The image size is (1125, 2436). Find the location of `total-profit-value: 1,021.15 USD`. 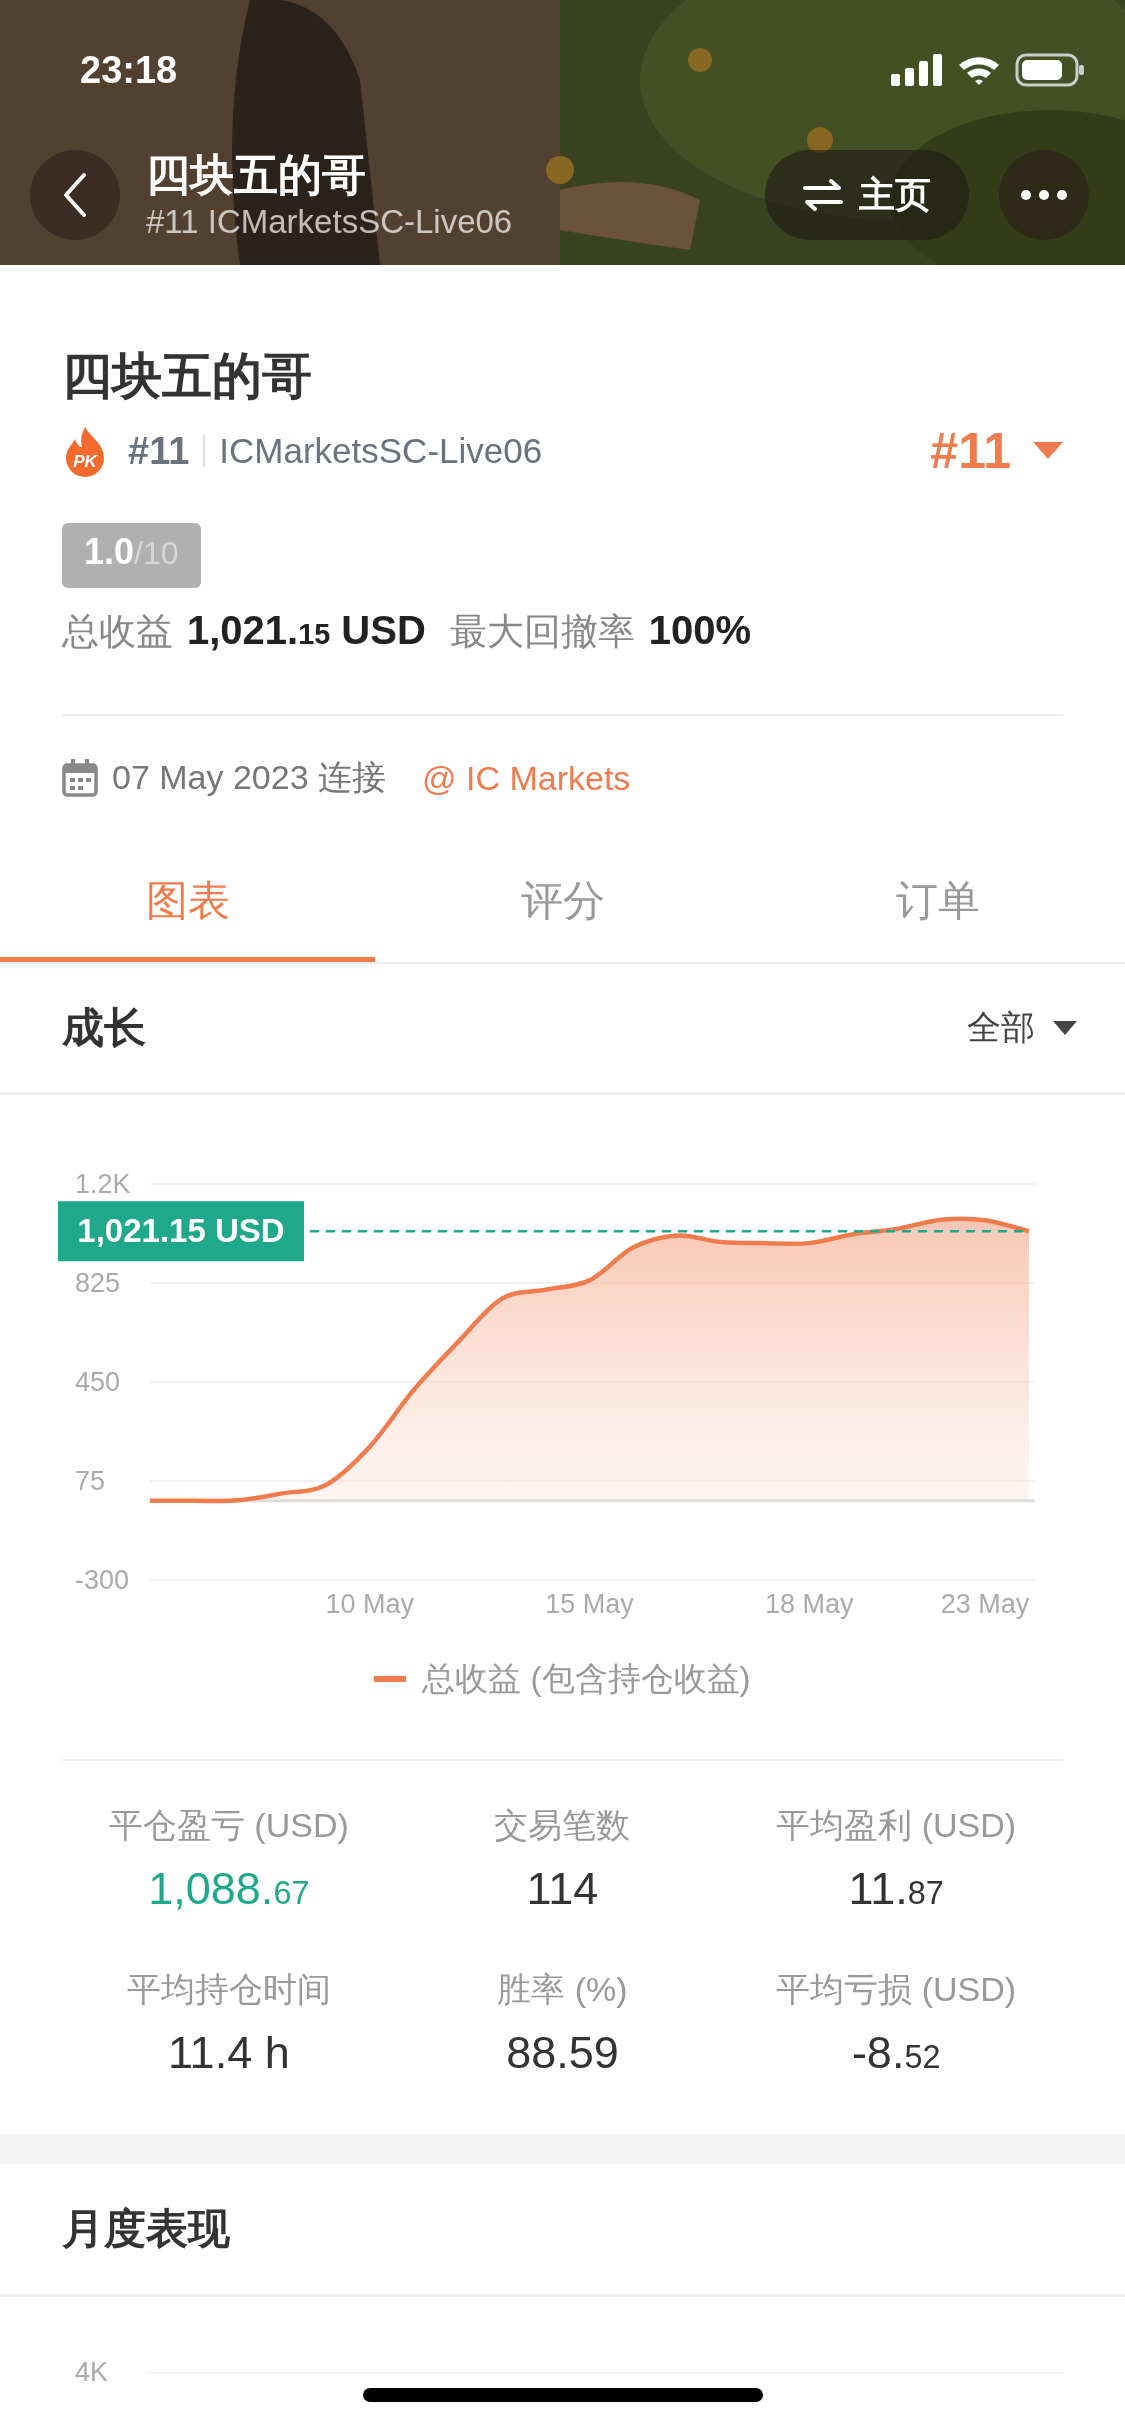

total-profit-value: 1,021.15 USD is located at coordinates (306, 630).